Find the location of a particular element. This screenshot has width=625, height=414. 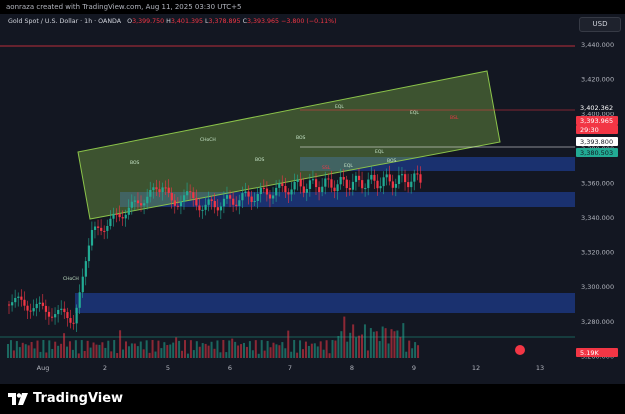

price-label: 29:30 is located at coordinates (589, 130).